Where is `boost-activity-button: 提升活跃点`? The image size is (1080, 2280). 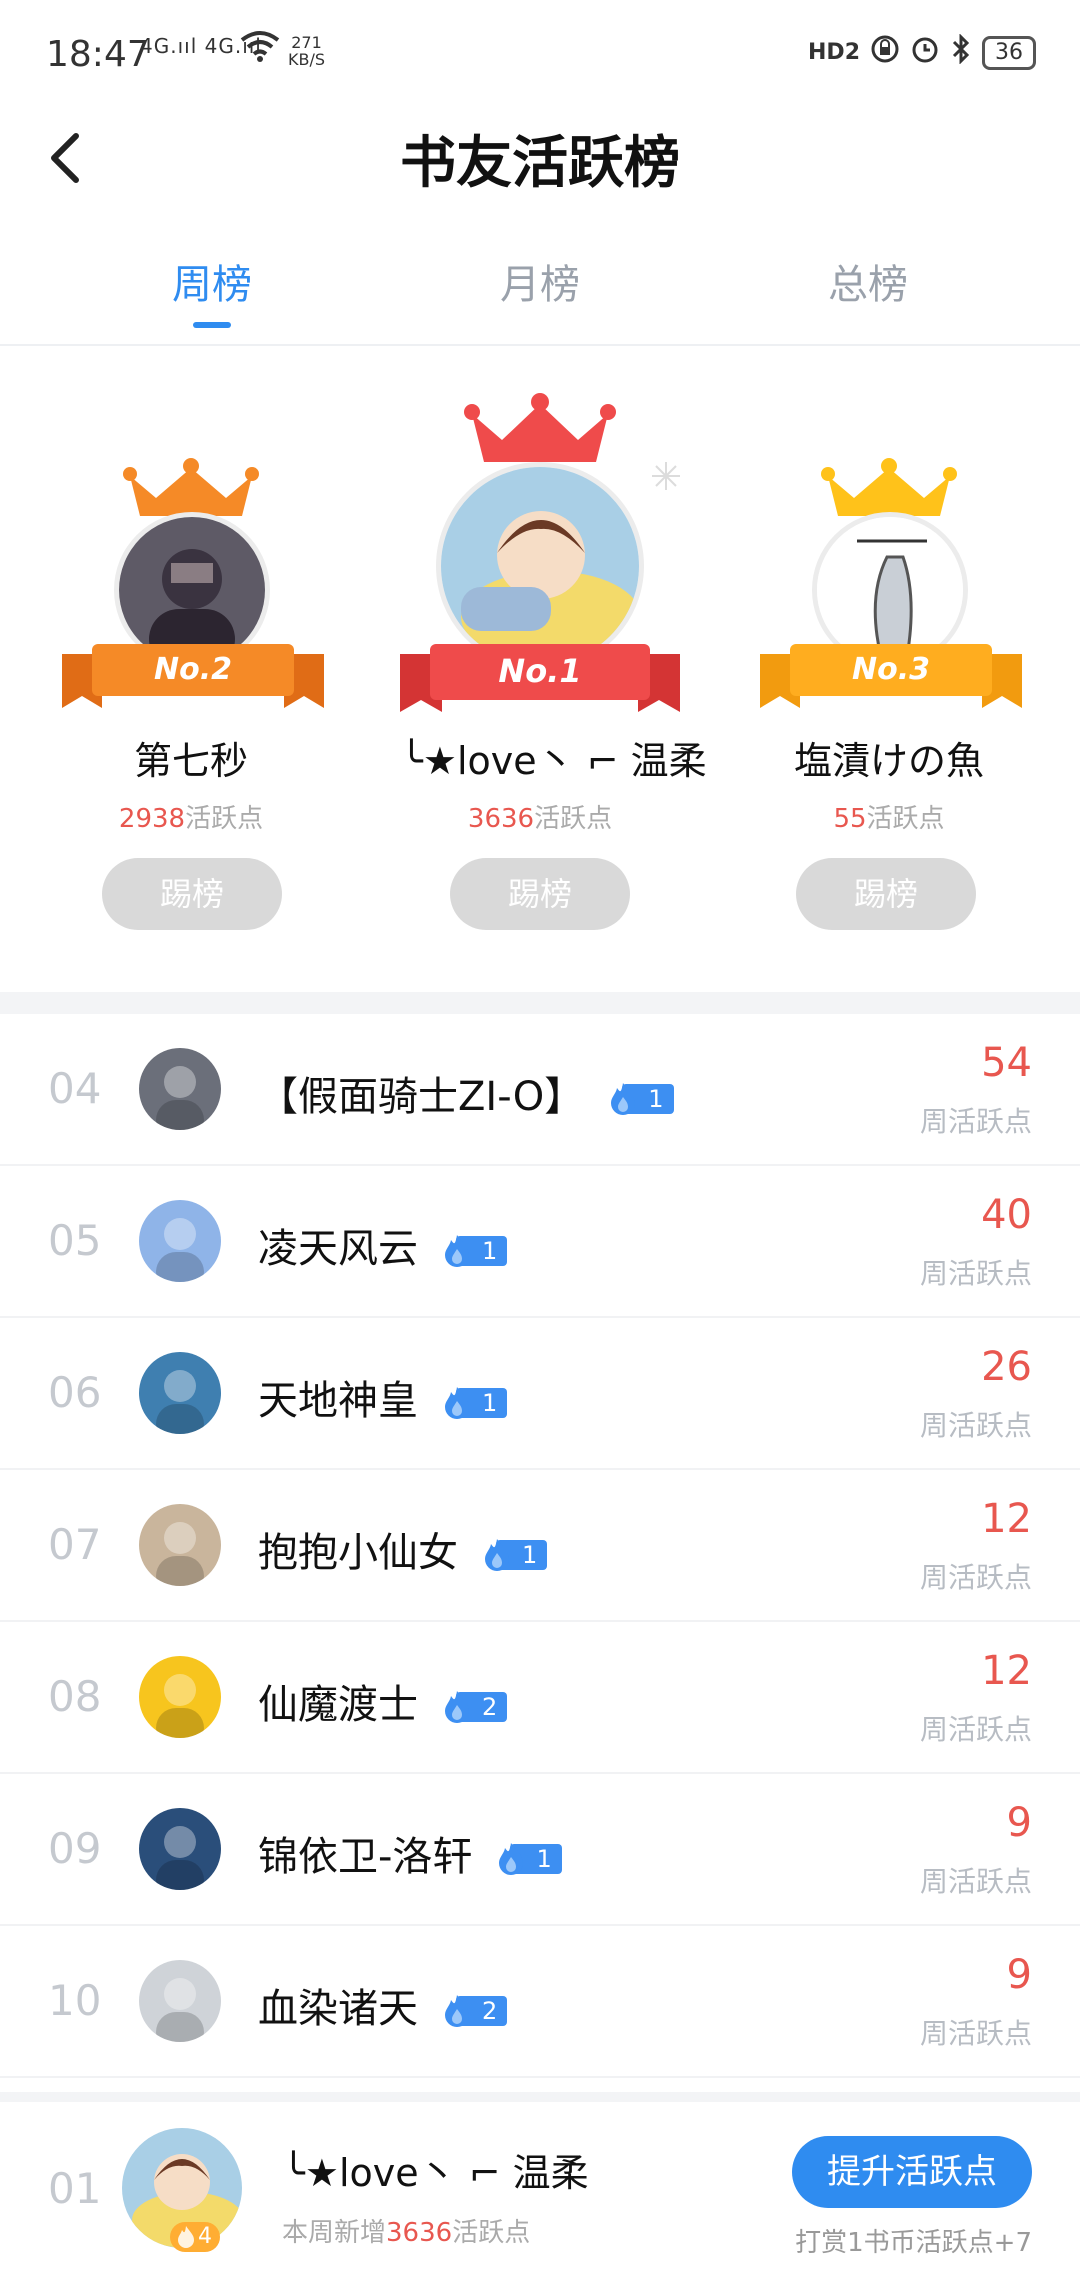
boost-activity-button: 提升活跃点 is located at coordinates (912, 2172).